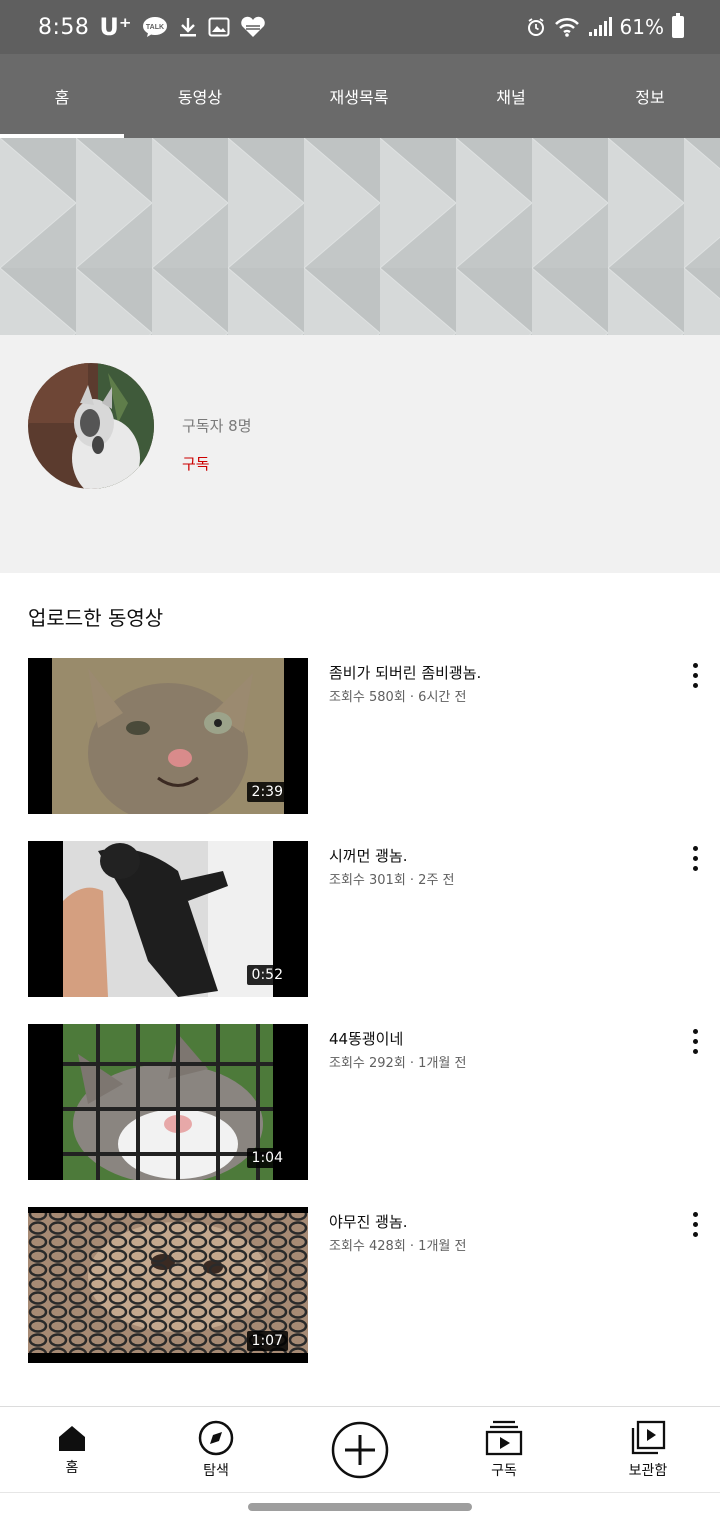 The image size is (720, 1520). What do you see at coordinates (600, 27) in the screenshot?
I see `signal-icon` at bounding box center [600, 27].